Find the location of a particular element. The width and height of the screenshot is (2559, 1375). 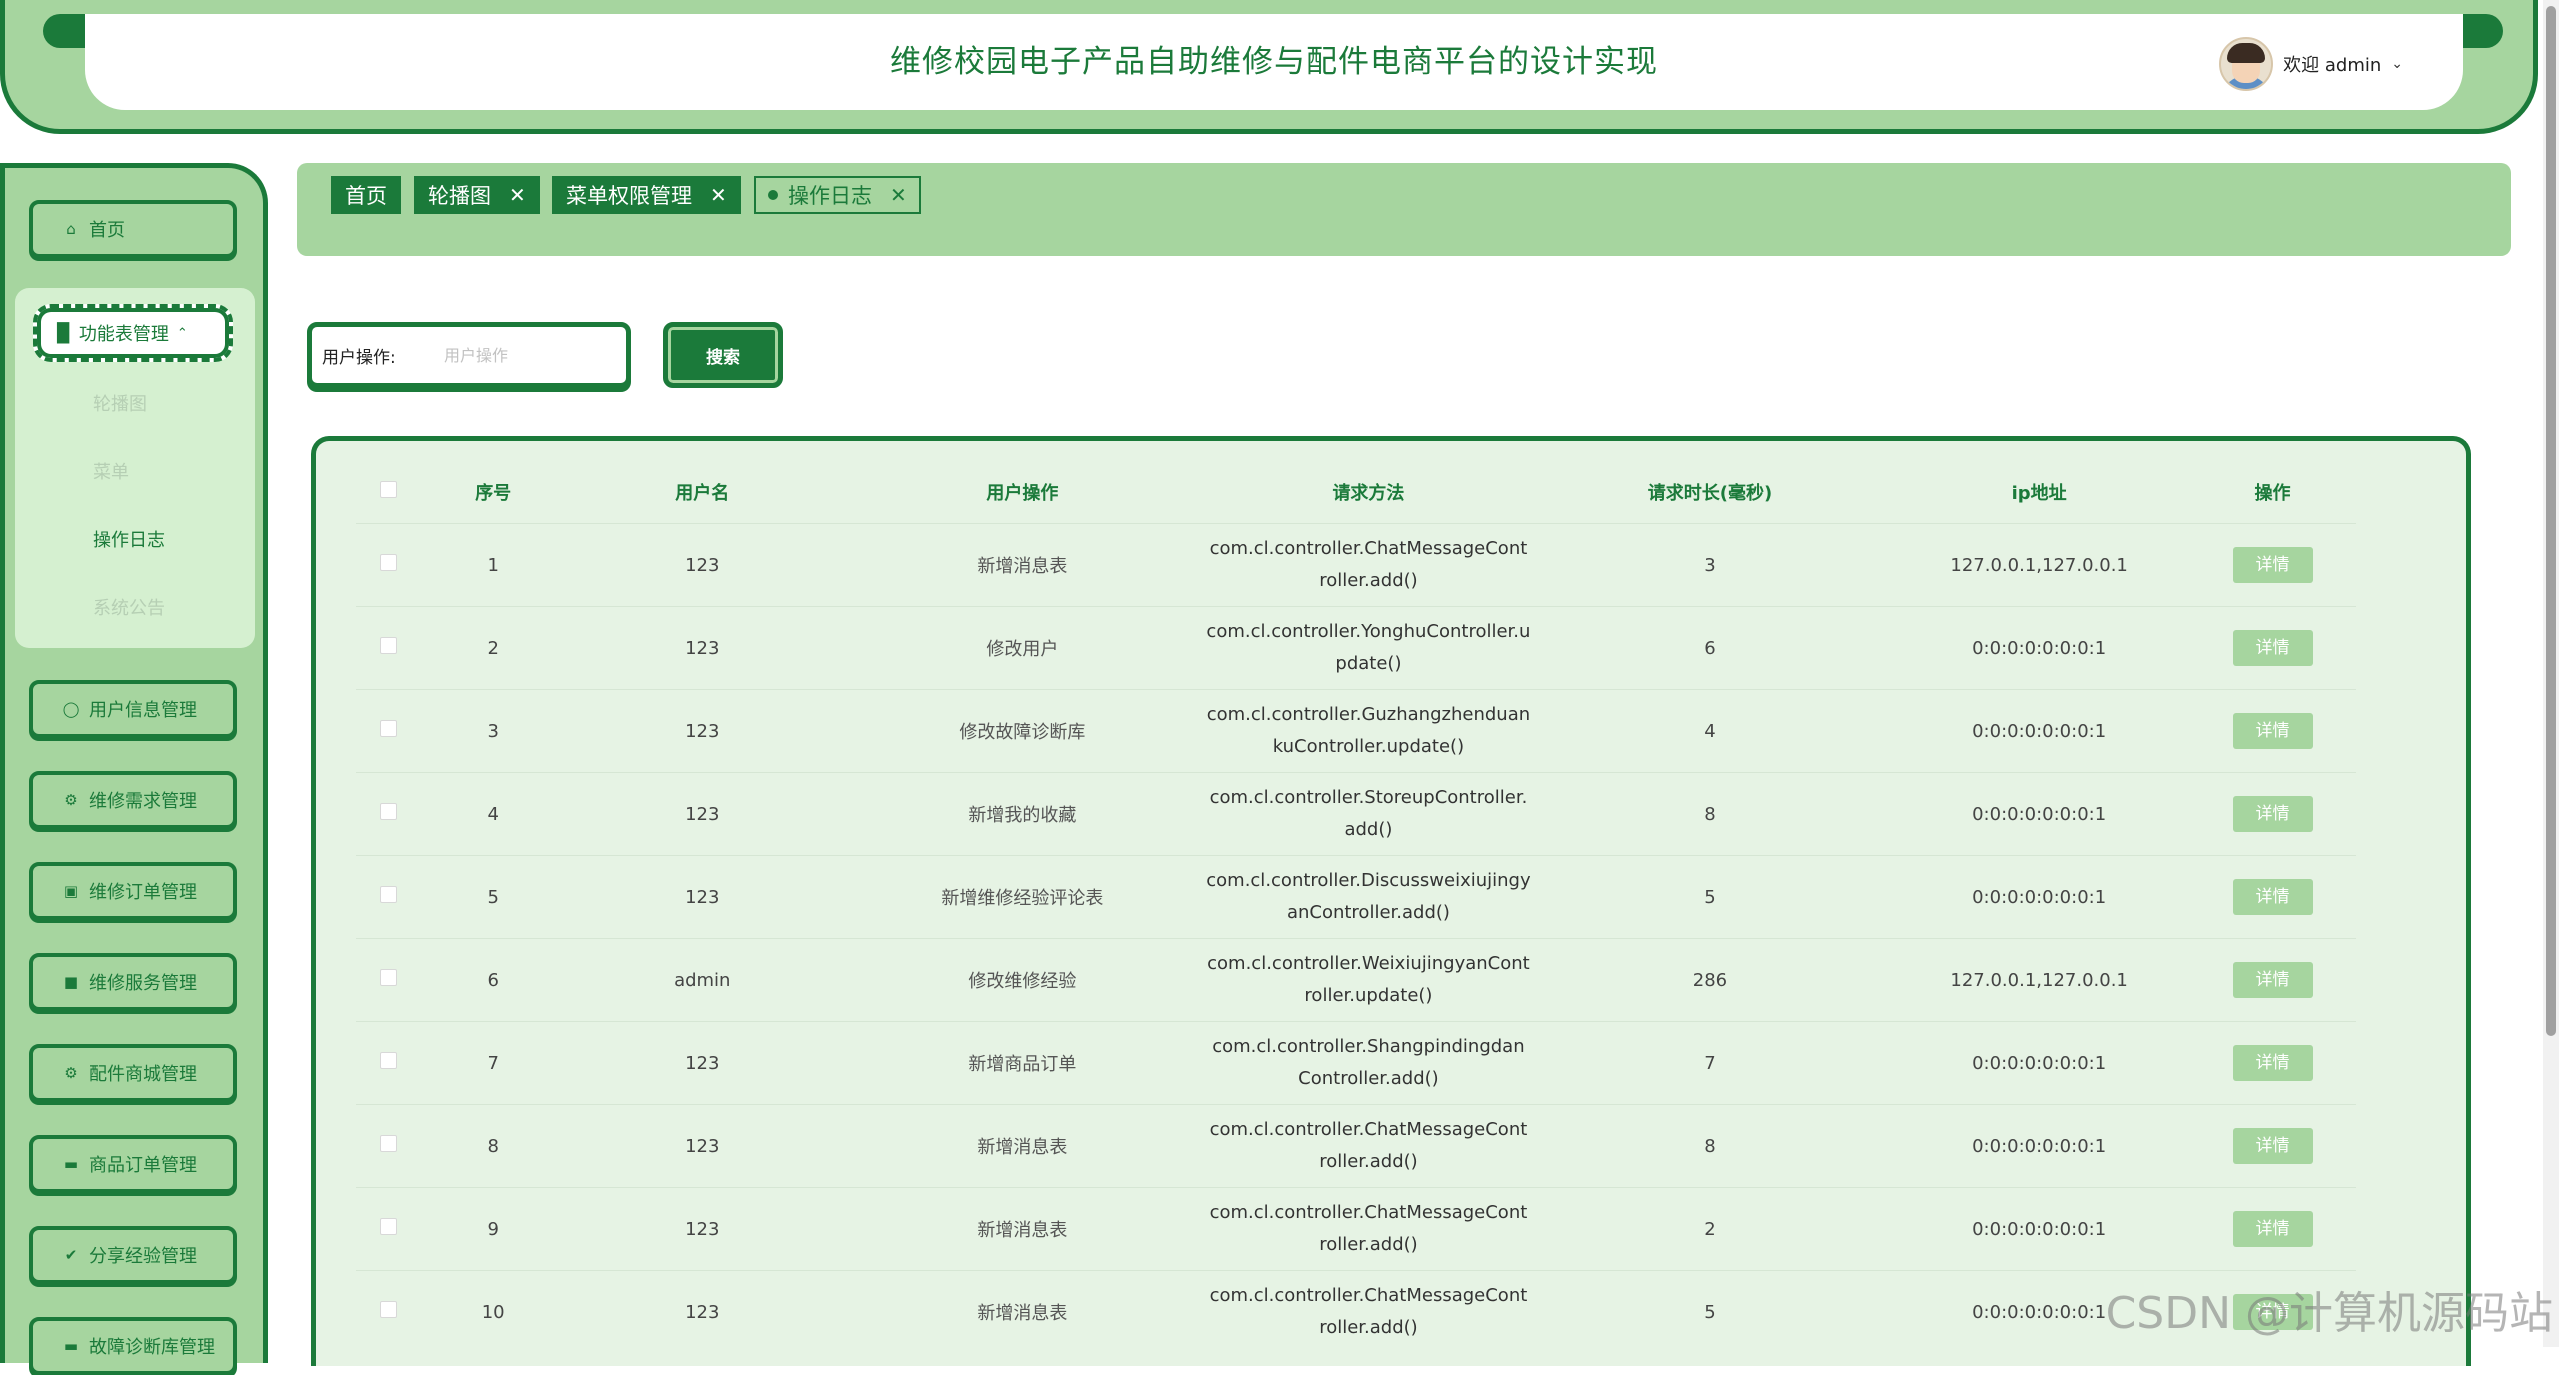

sidebar-group-function-table: ▉ 功能表管理 ⌃ is located at coordinates (133, 333).